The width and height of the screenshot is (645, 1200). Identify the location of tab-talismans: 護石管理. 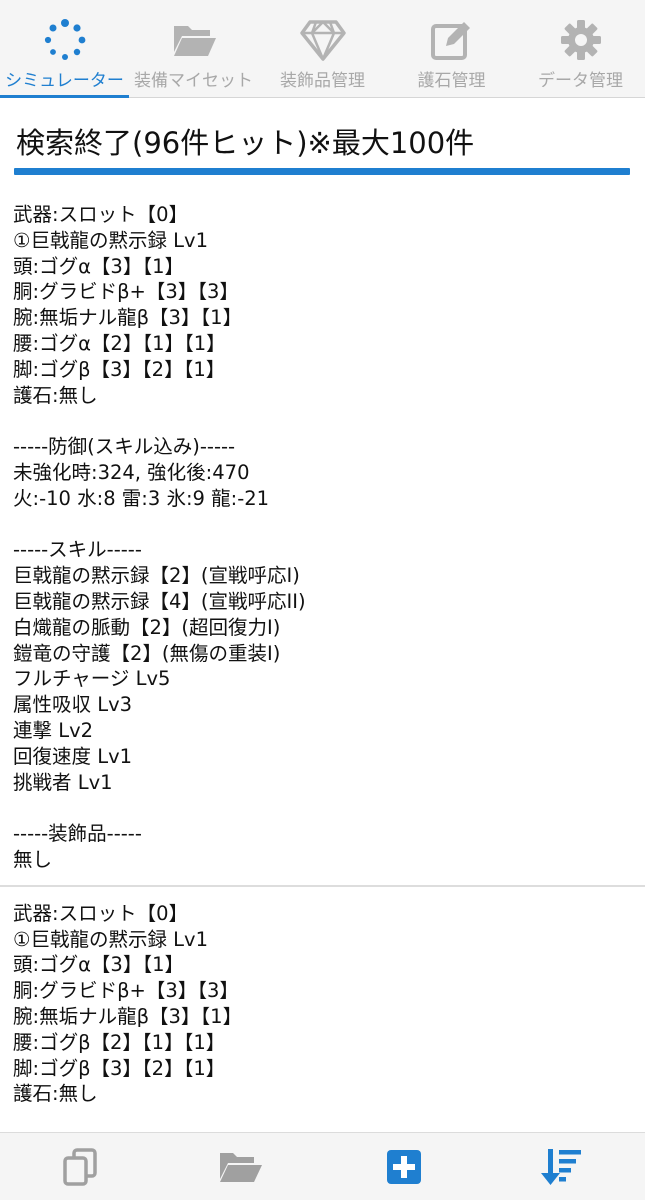
(451, 49).